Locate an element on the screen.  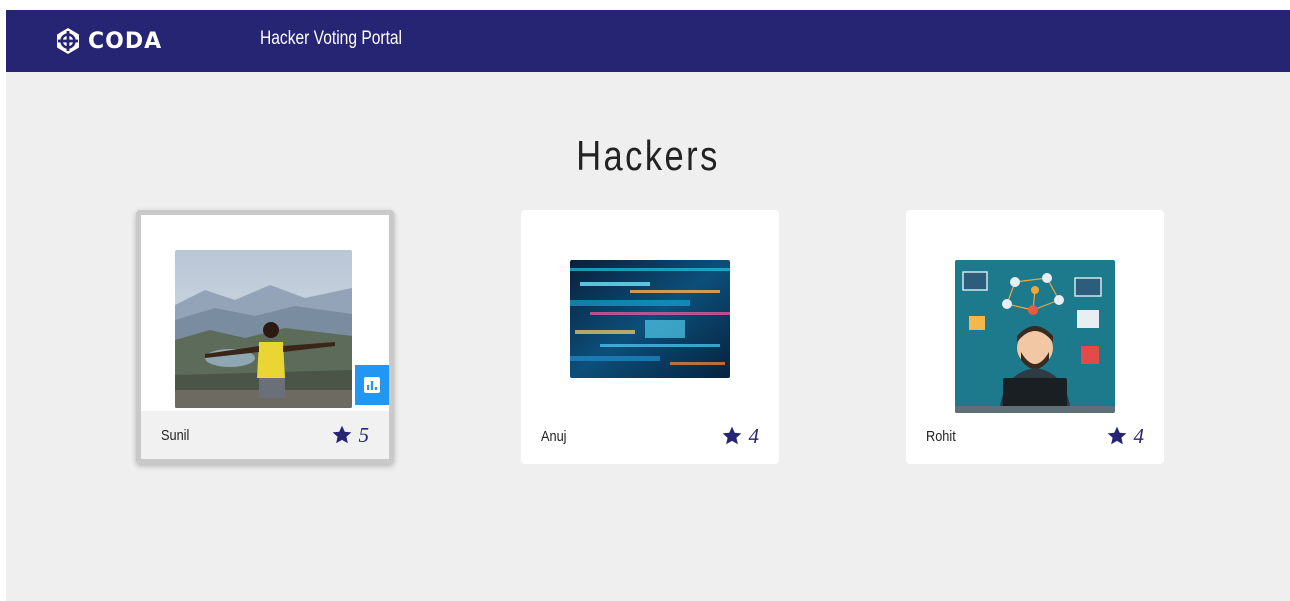
hacker-card-rohit: Rohit 4 is located at coordinates (1035, 337).